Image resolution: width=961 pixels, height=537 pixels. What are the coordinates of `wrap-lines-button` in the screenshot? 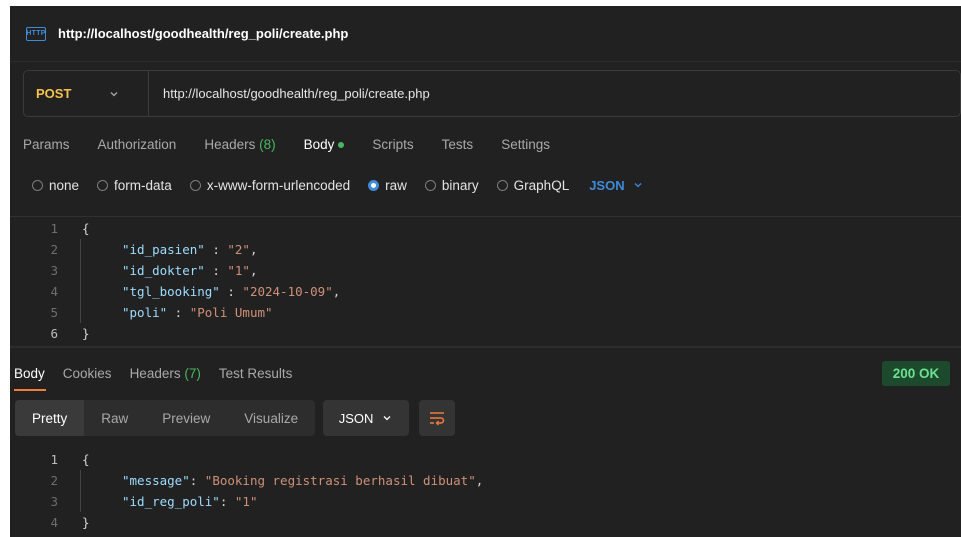 It's located at (437, 418).